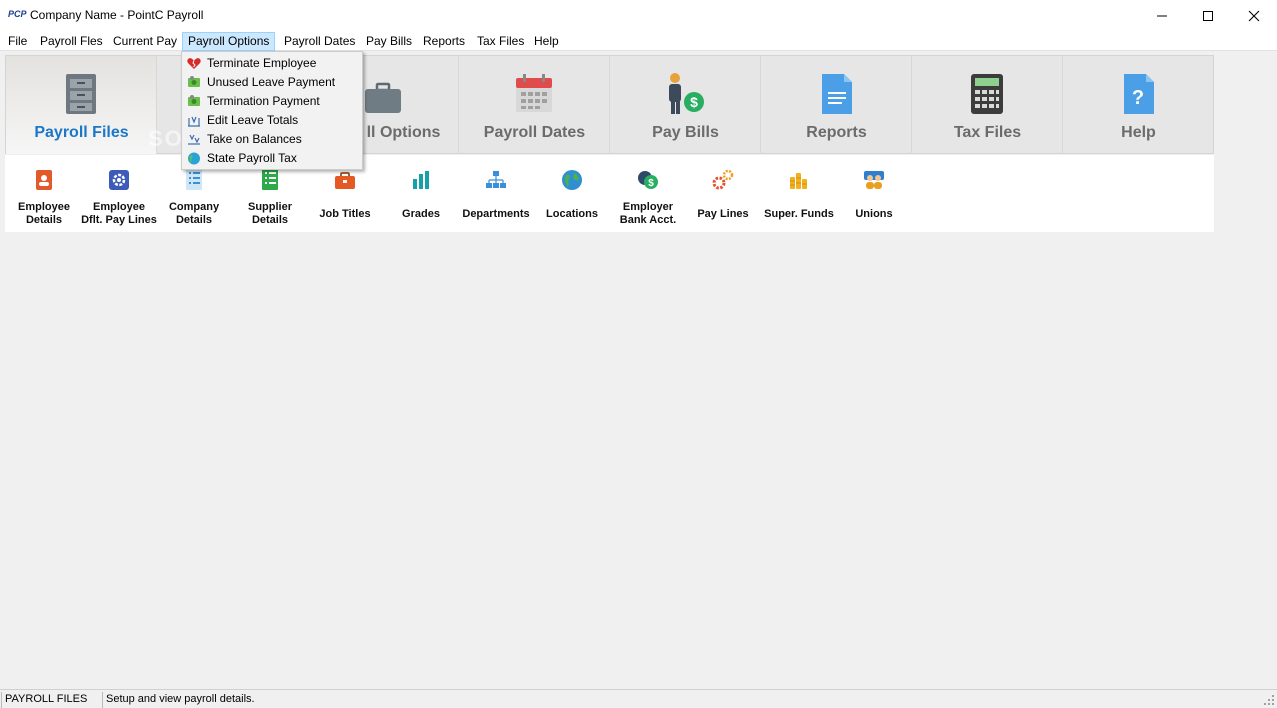 The width and height of the screenshot is (1277, 708). What do you see at coordinates (421, 180) in the screenshot?
I see `bar-chart-icon` at bounding box center [421, 180].